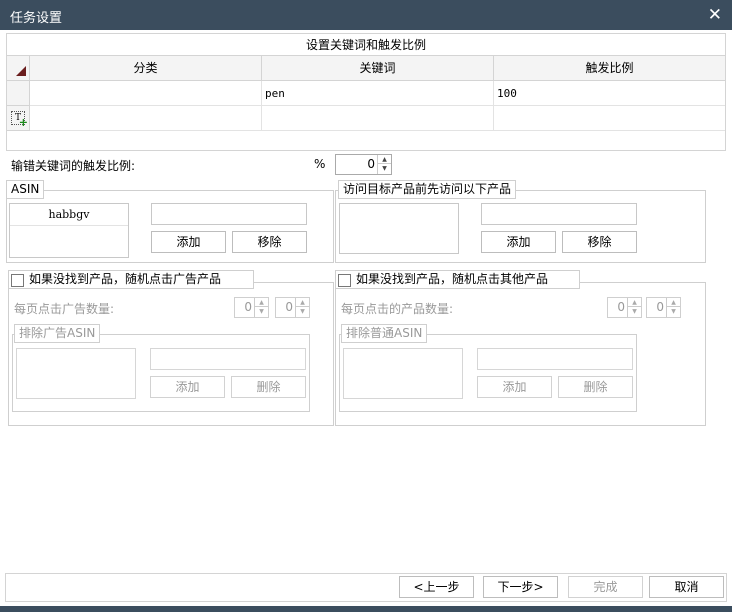 Image resolution: width=732 pixels, height=612 pixels. Describe the element at coordinates (25, 189) in the screenshot. I see `asin-group-legend: ASIN` at that location.